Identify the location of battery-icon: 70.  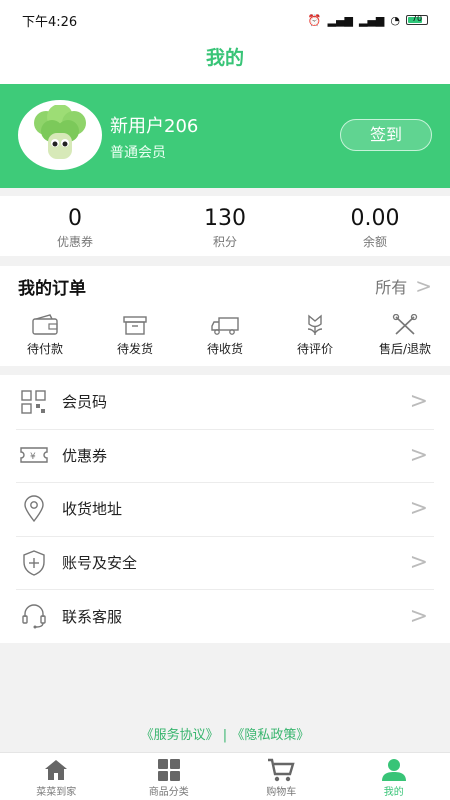
(417, 19).